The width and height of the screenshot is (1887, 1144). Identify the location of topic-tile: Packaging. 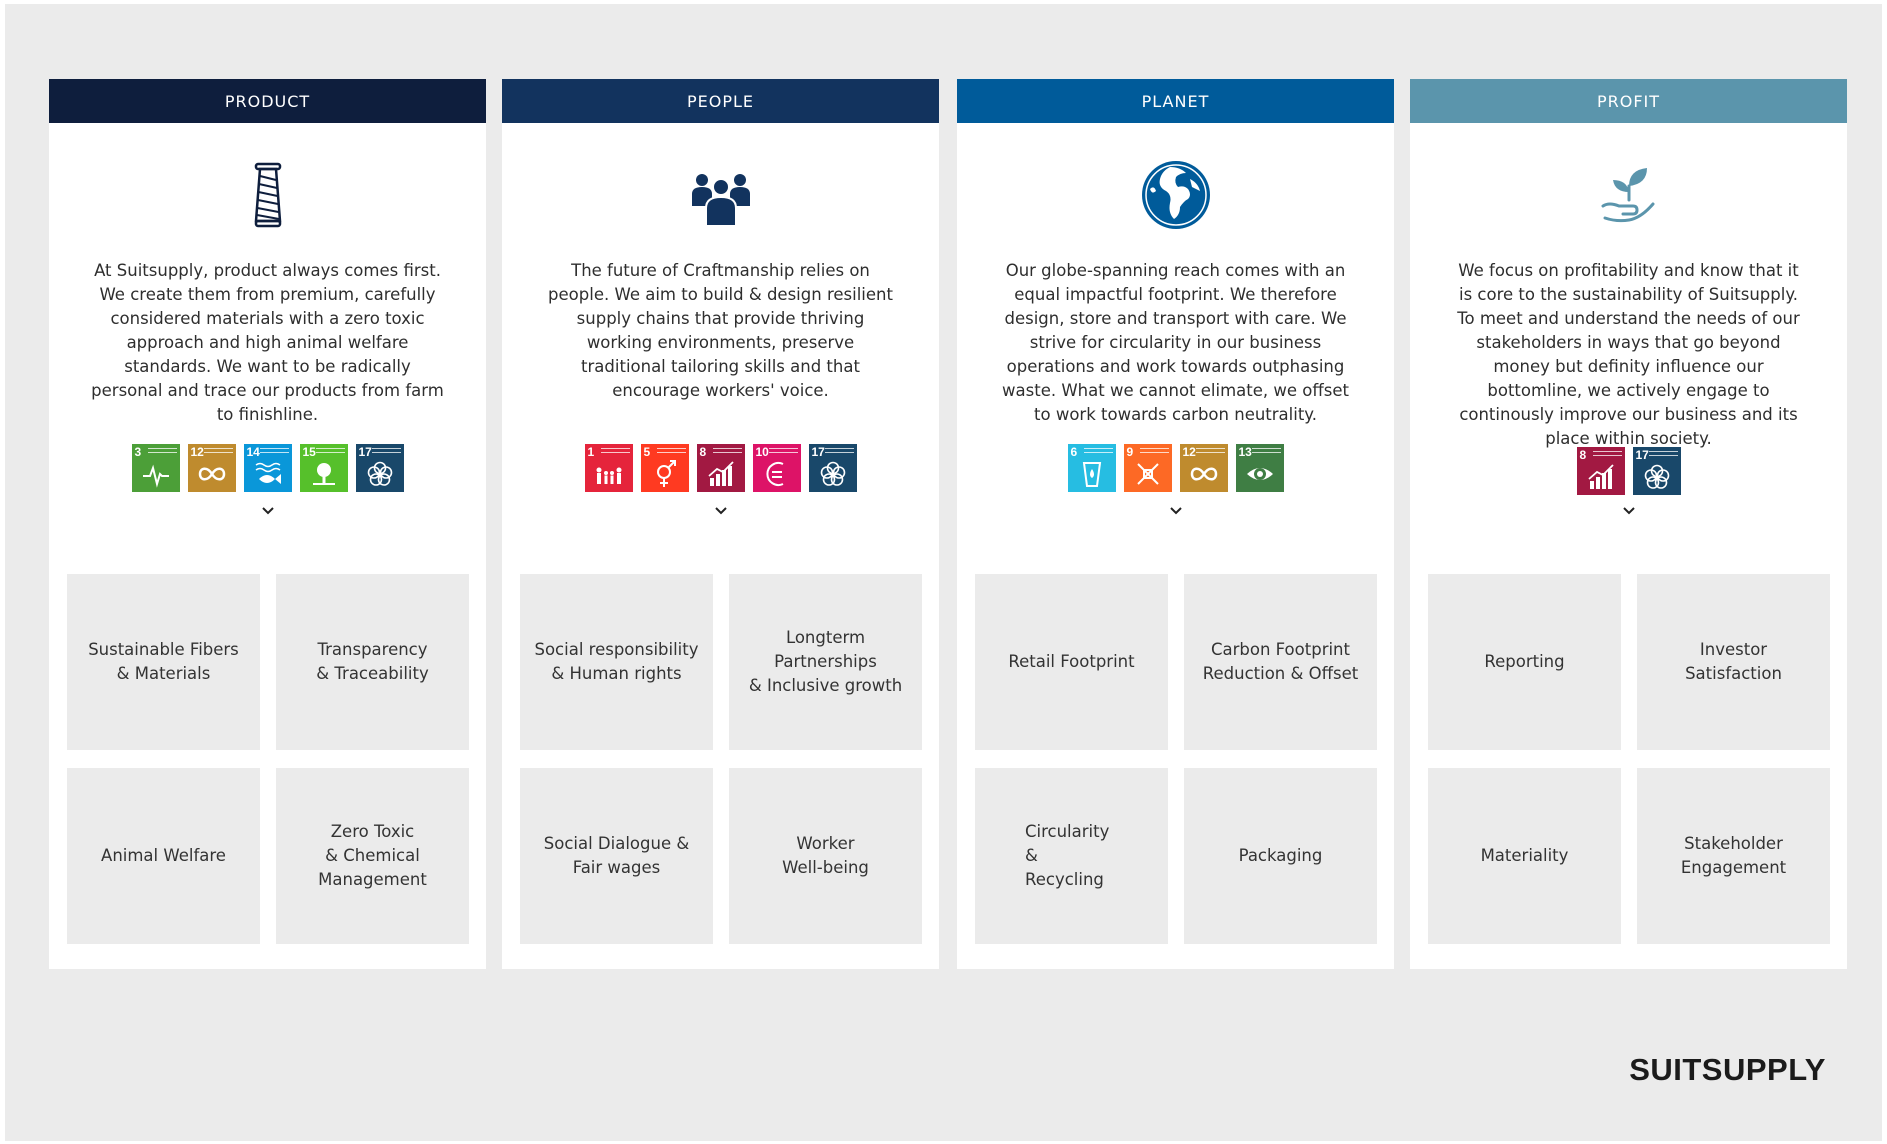
(1280, 856).